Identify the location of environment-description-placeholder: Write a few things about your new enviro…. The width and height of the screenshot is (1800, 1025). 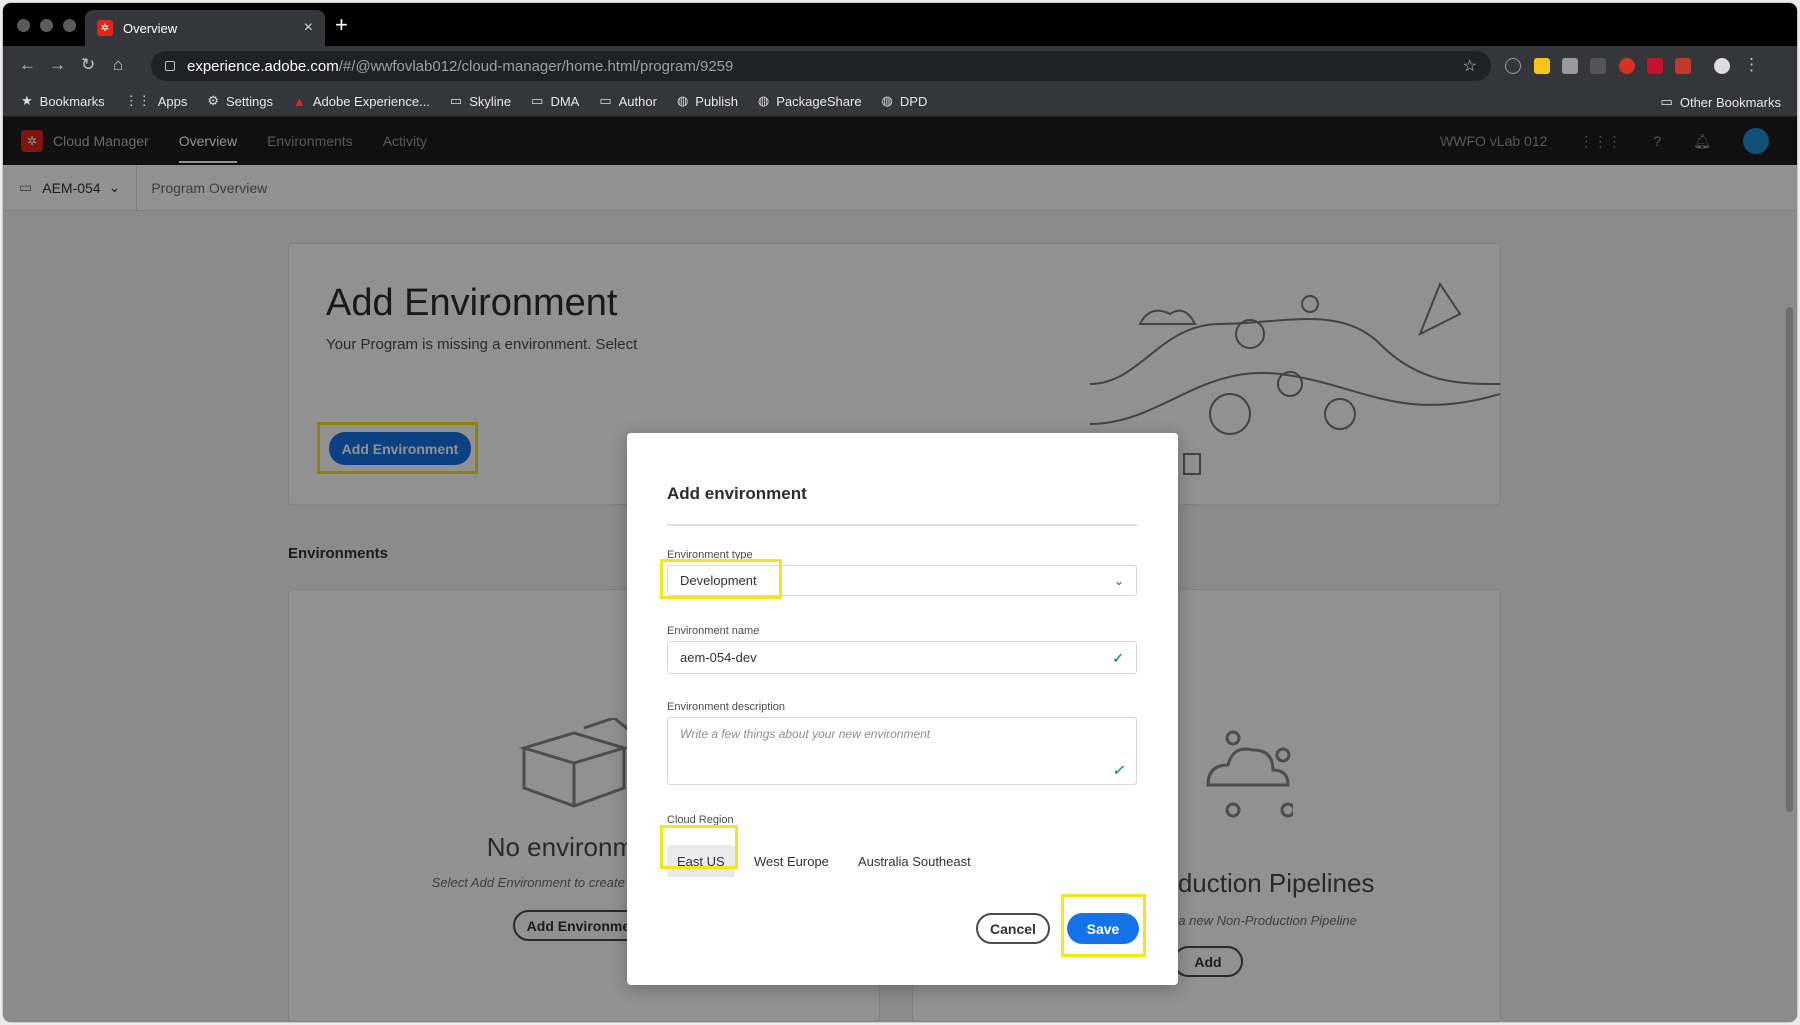
(805, 734).